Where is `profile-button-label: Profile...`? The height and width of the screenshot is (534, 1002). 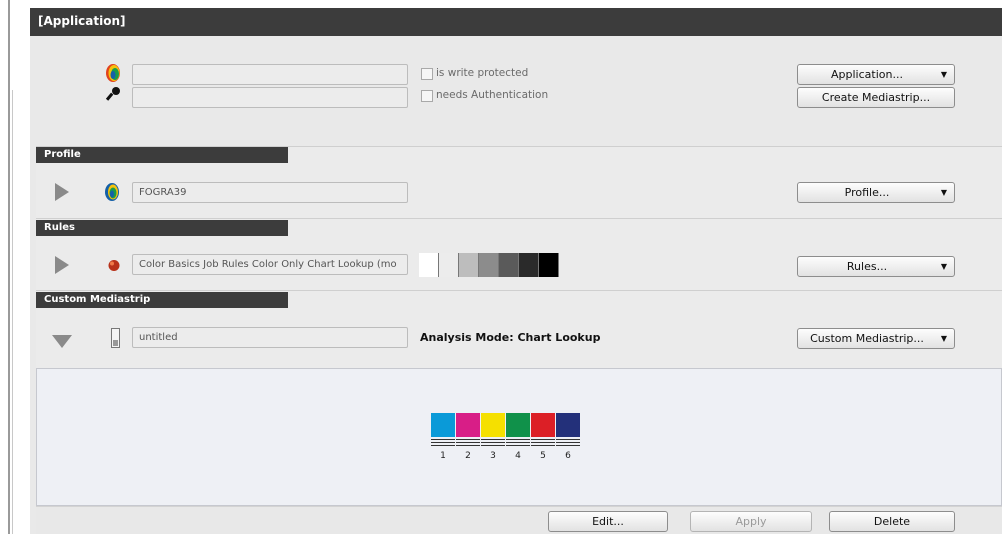
profile-button-label: Profile... is located at coordinates (867, 192).